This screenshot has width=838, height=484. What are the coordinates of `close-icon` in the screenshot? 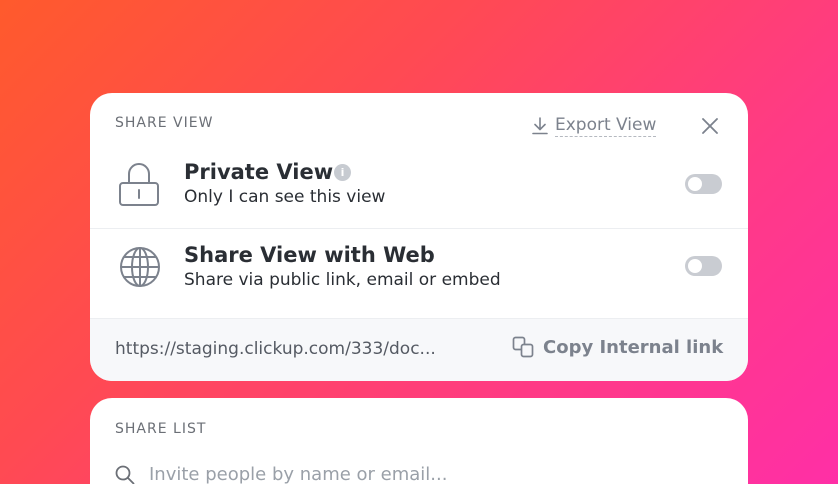 It's located at (710, 126).